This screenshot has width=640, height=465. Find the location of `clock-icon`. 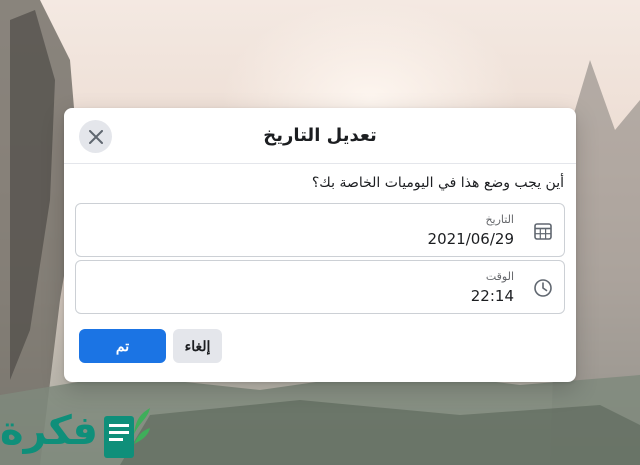

clock-icon is located at coordinates (543, 288).